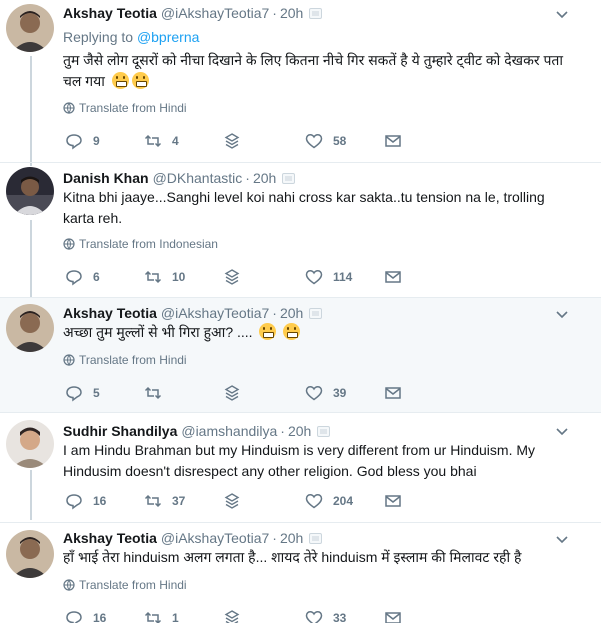 The height and width of the screenshot is (623, 601). I want to click on like-button: 39, so click(325, 393).